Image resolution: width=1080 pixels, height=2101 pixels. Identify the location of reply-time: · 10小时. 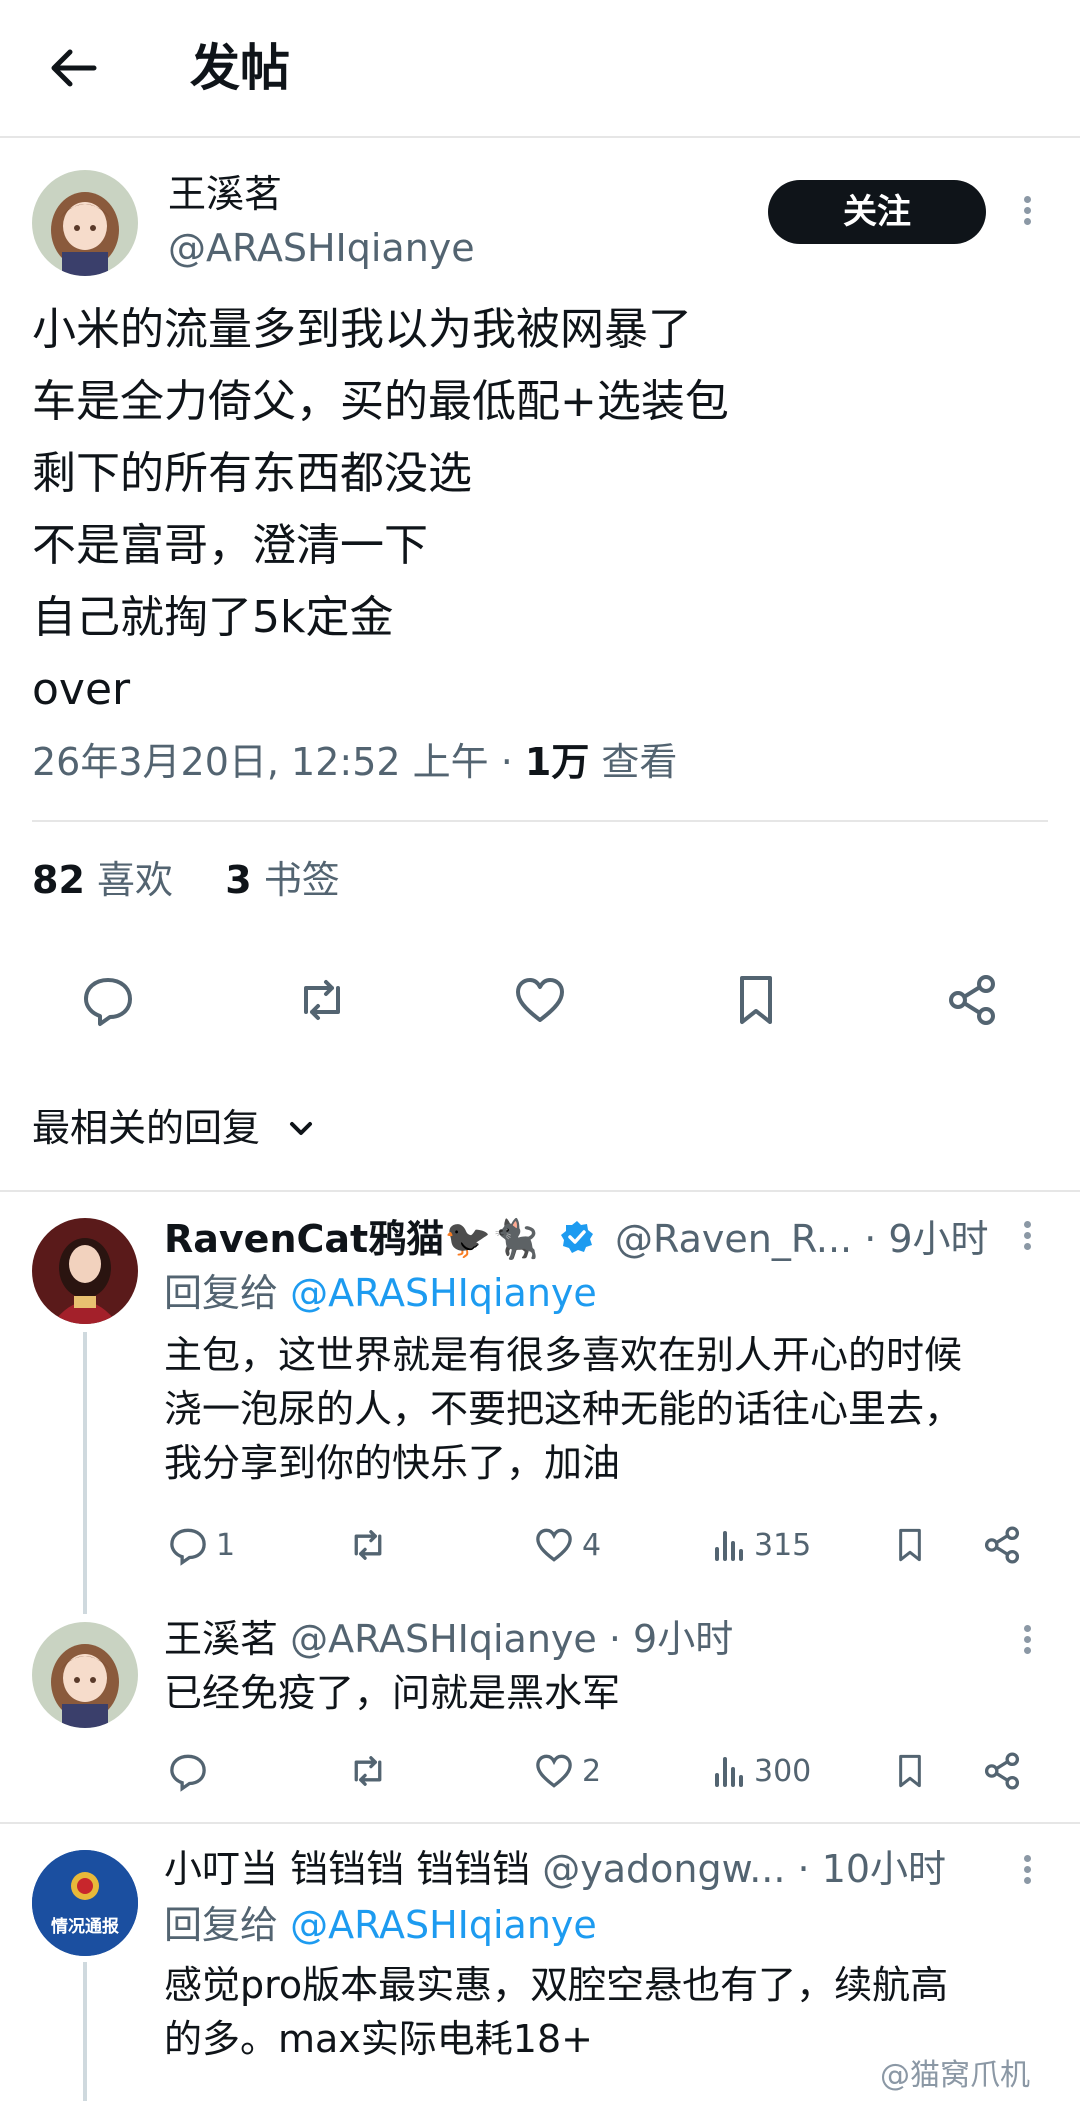
(872, 1869).